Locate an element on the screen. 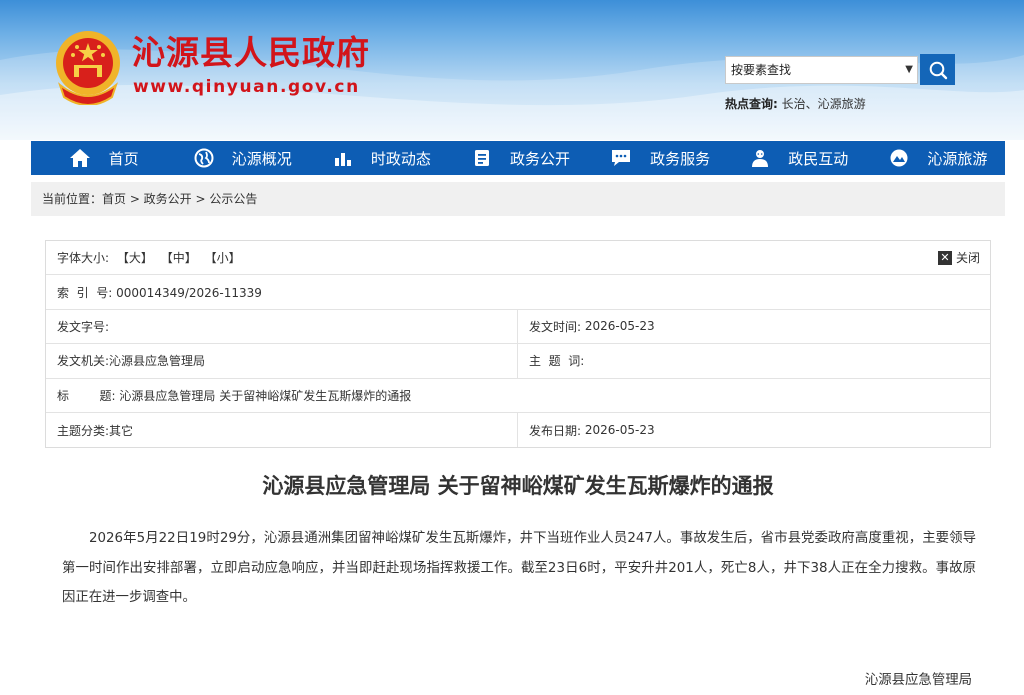 The width and height of the screenshot is (1024, 695). search-icon is located at coordinates (938, 70).